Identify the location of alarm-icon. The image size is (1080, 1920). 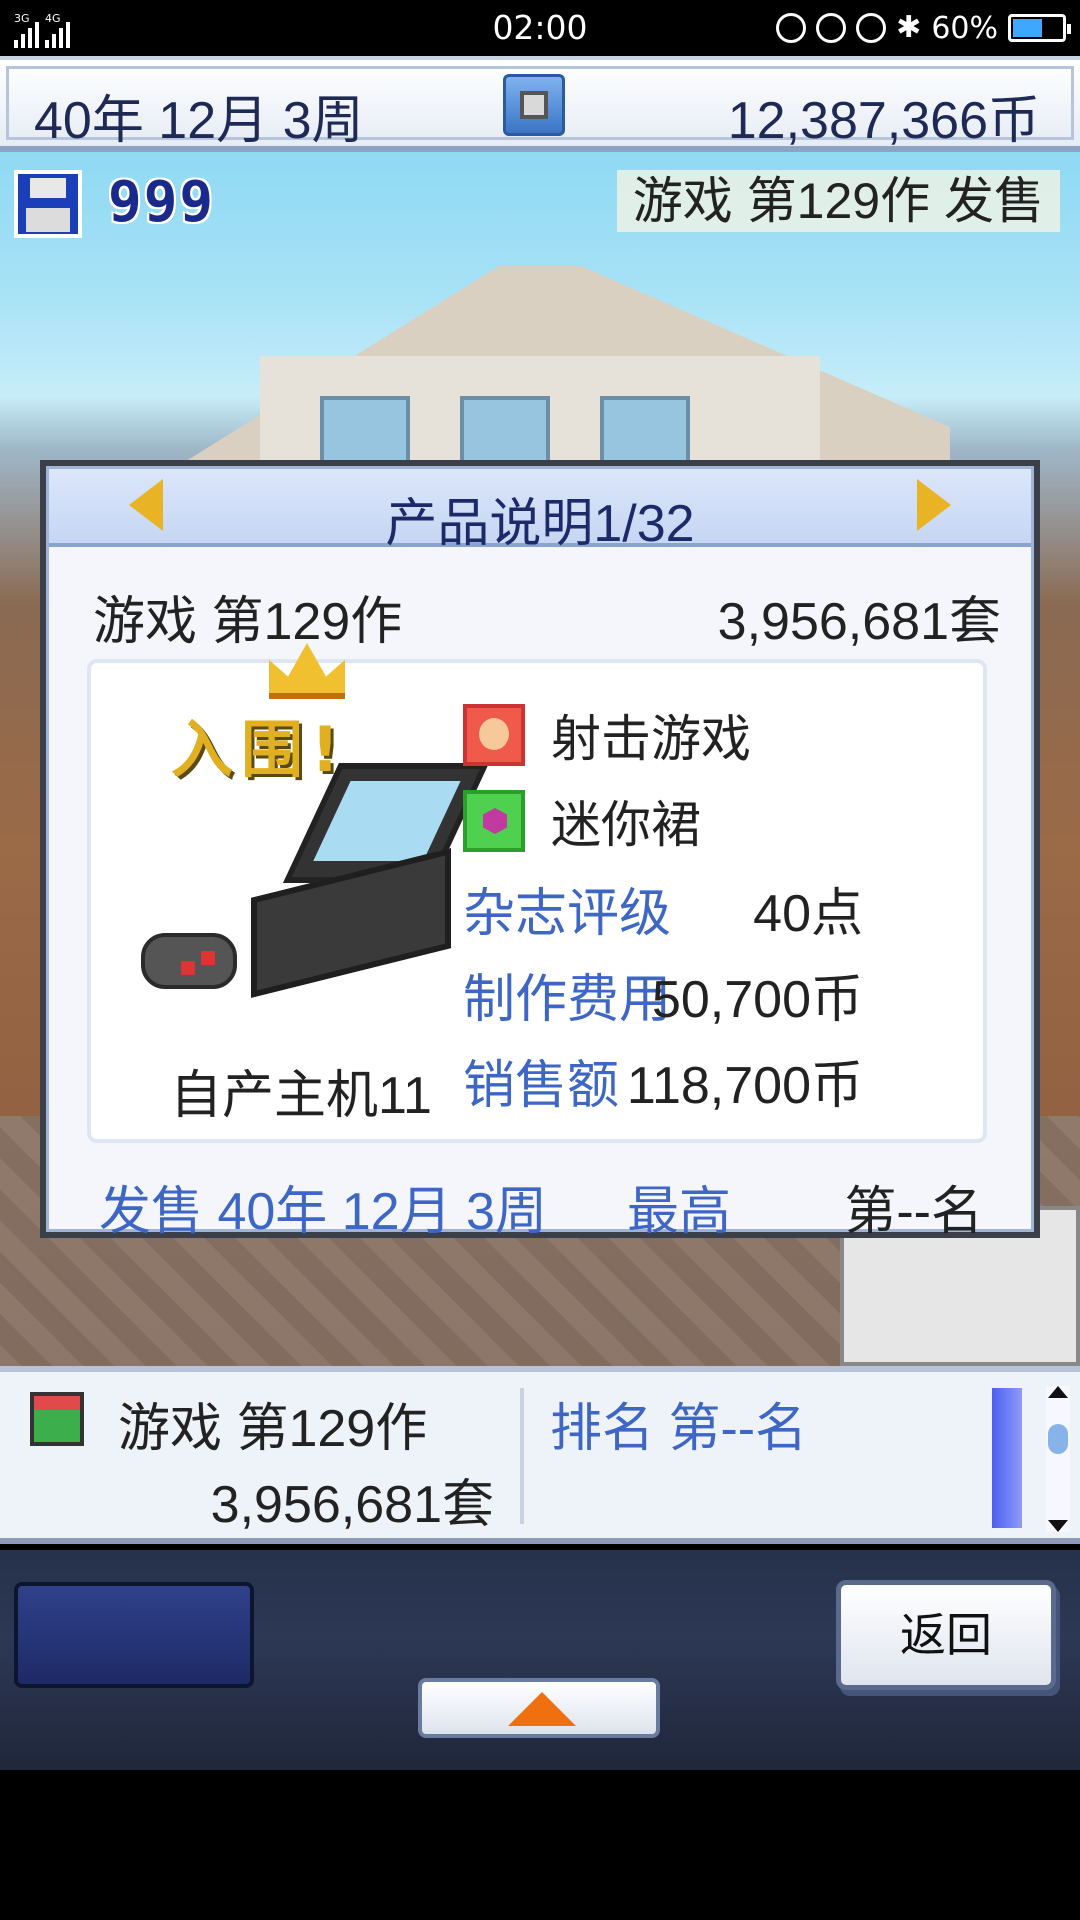
(871, 28).